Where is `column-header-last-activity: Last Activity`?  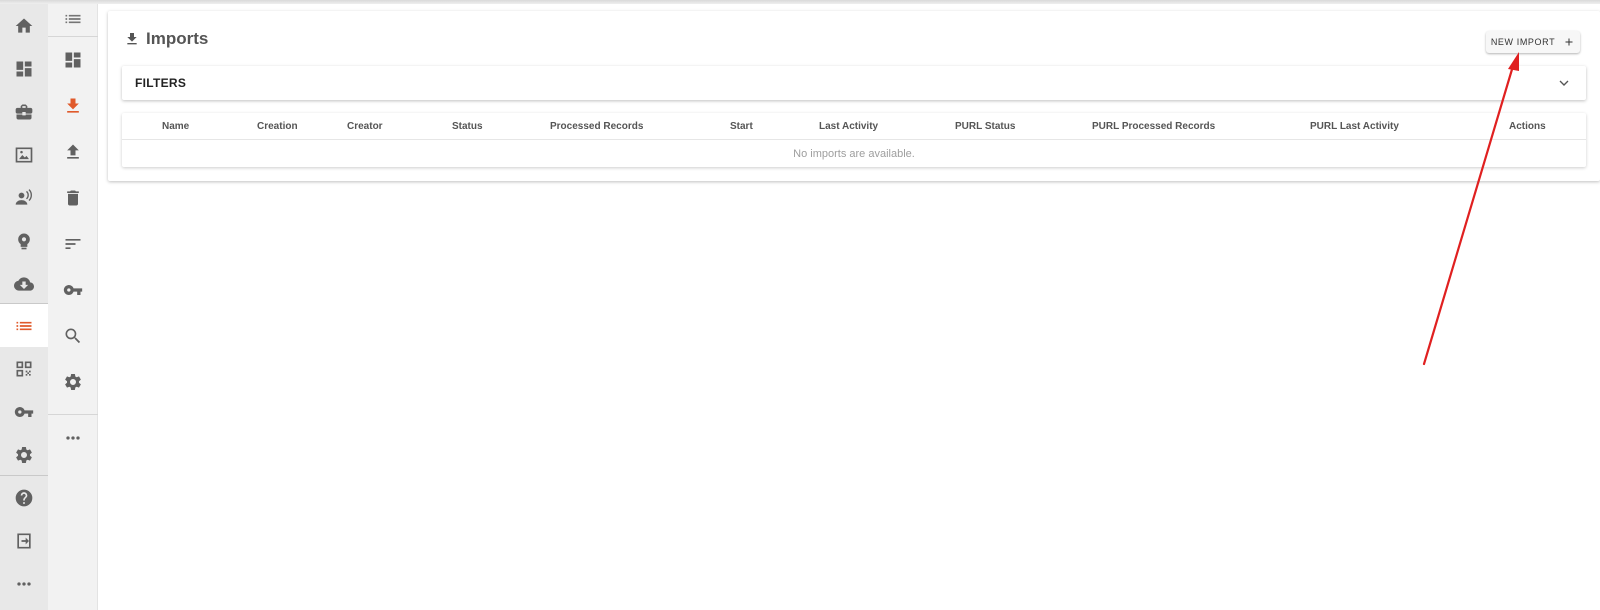
column-header-last-activity: Last Activity is located at coordinates (848, 126).